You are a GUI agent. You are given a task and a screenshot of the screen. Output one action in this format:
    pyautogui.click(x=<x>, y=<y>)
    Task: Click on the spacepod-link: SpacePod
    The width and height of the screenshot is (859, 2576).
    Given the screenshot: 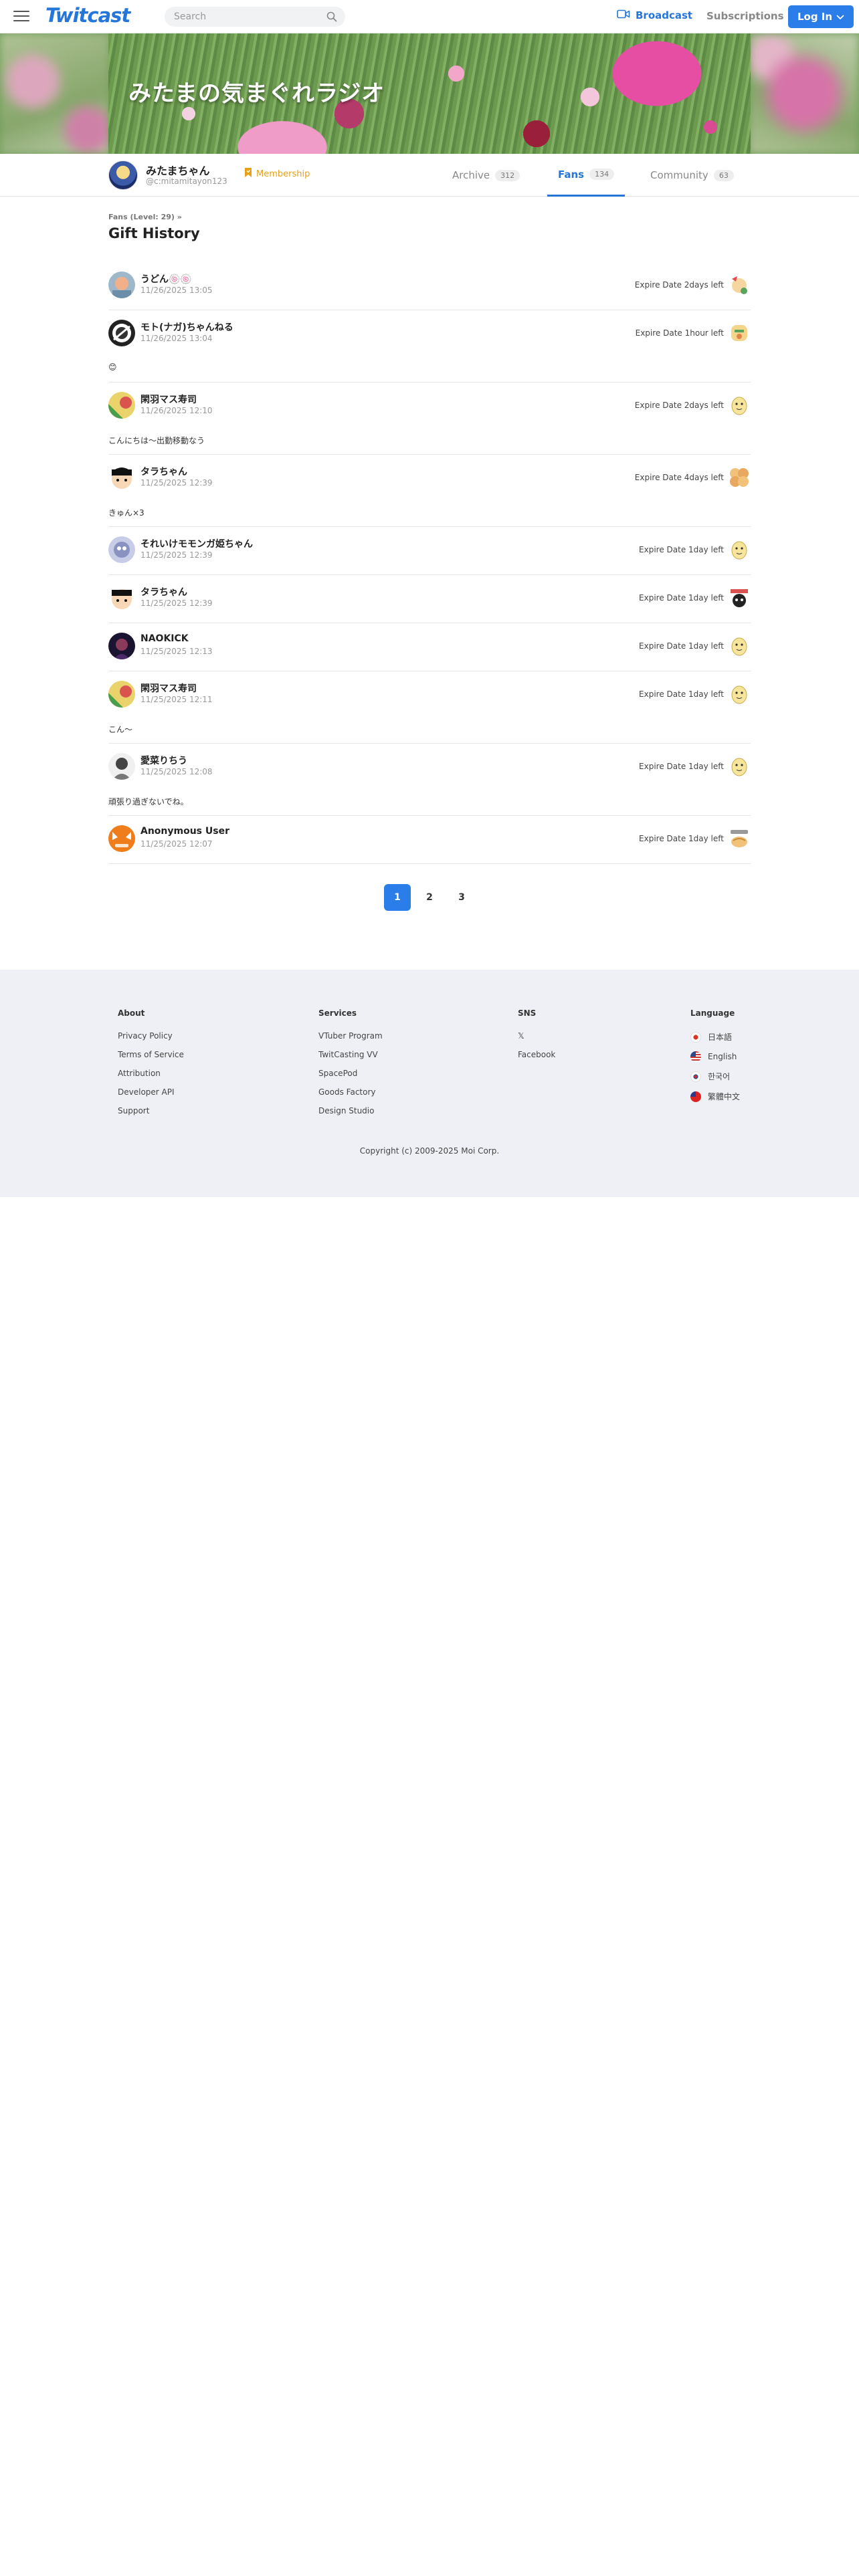 What is the action you would take?
    pyautogui.click(x=351, y=1073)
    